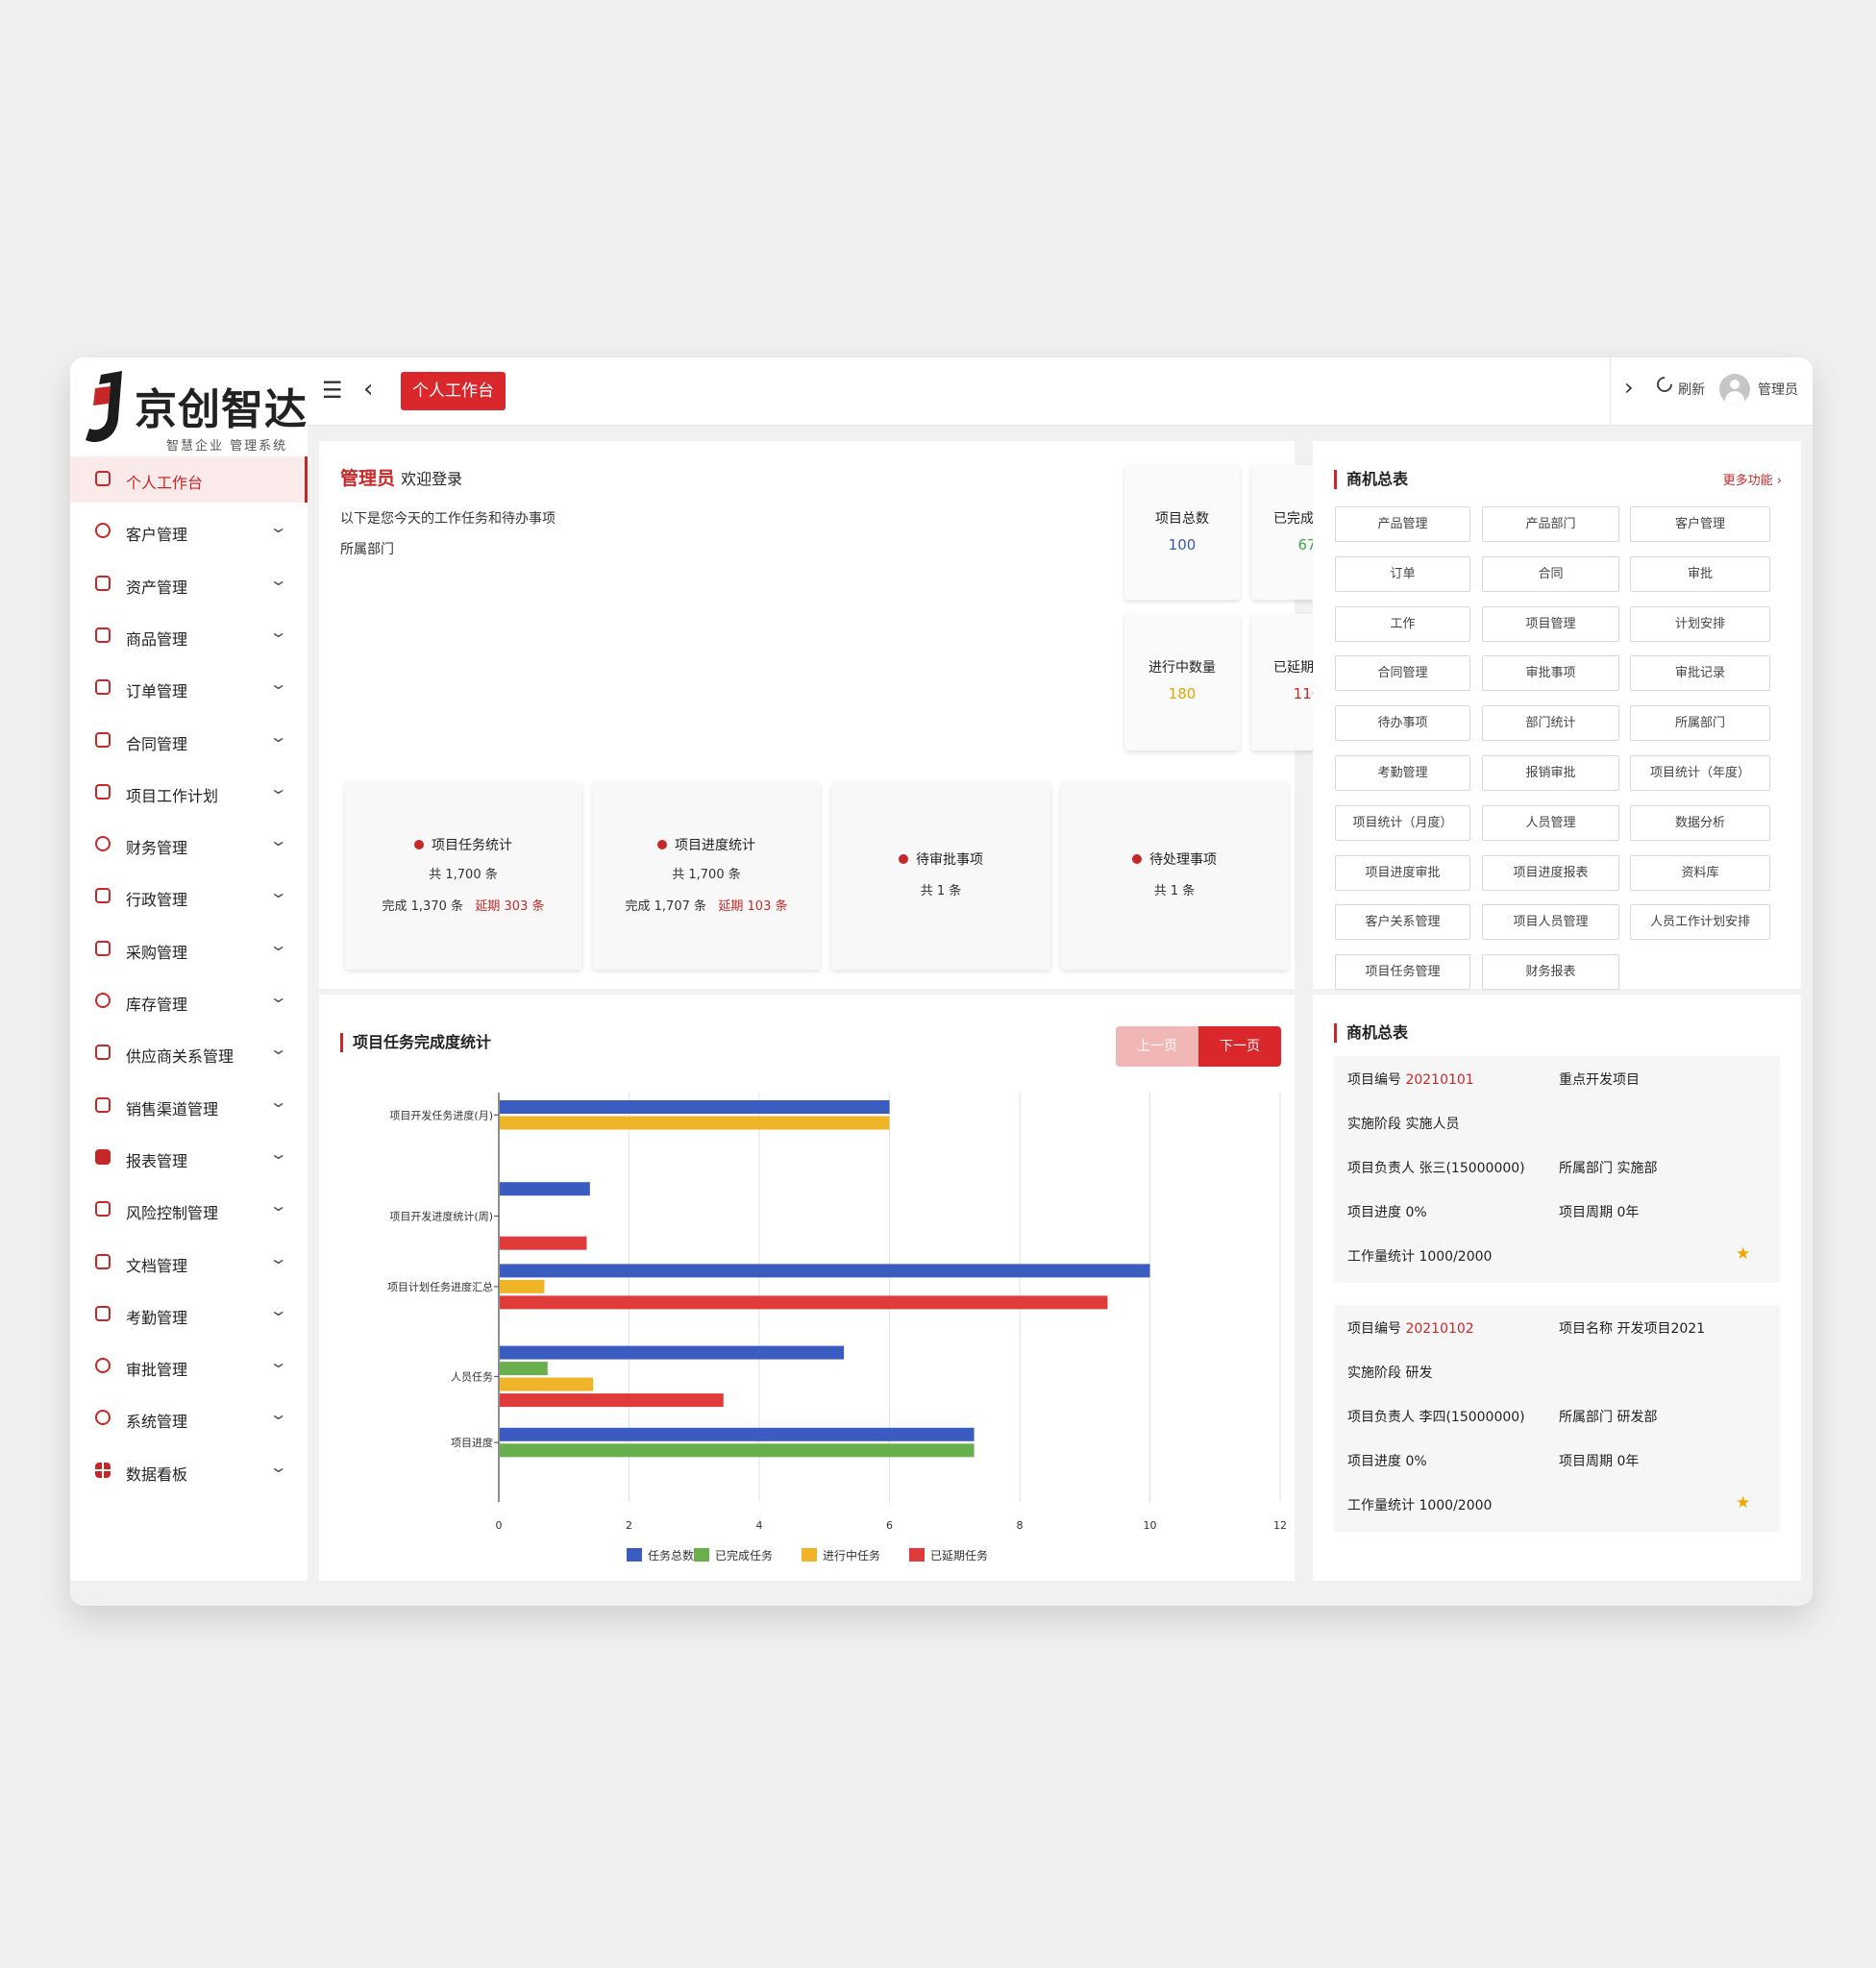 The image size is (1876, 1968). I want to click on quick-menu-button: 人员工作计划安排, so click(1700, 923).